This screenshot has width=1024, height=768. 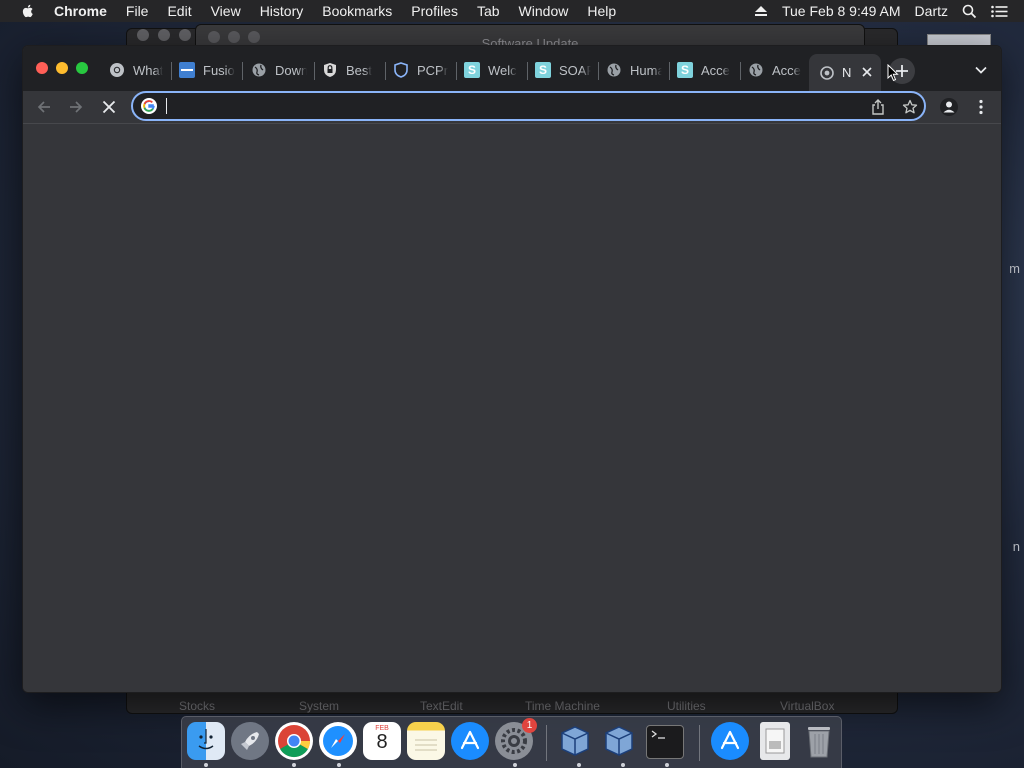 I want to click on forward-button, so click(x=76, y=107).